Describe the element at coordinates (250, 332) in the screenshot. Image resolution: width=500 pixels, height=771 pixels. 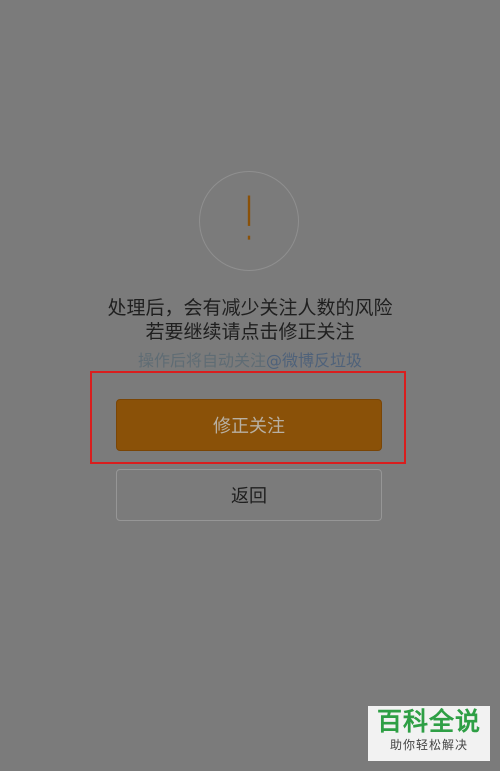
I see `warning-text-line2: 若要继续请点击修正关注` at that location.